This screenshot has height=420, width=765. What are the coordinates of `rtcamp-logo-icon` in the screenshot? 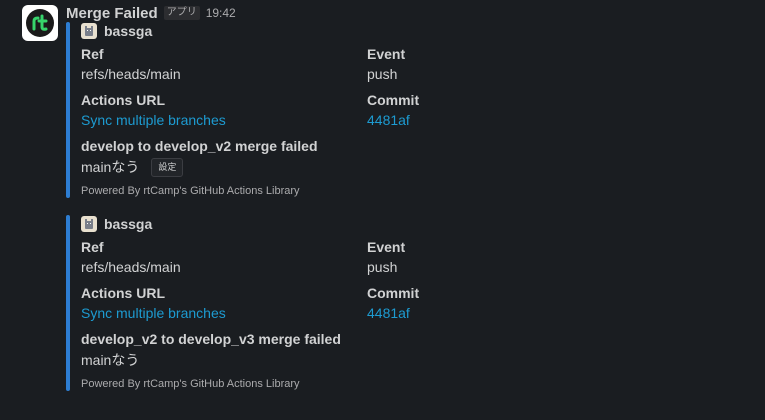 It's located at (40, 23).